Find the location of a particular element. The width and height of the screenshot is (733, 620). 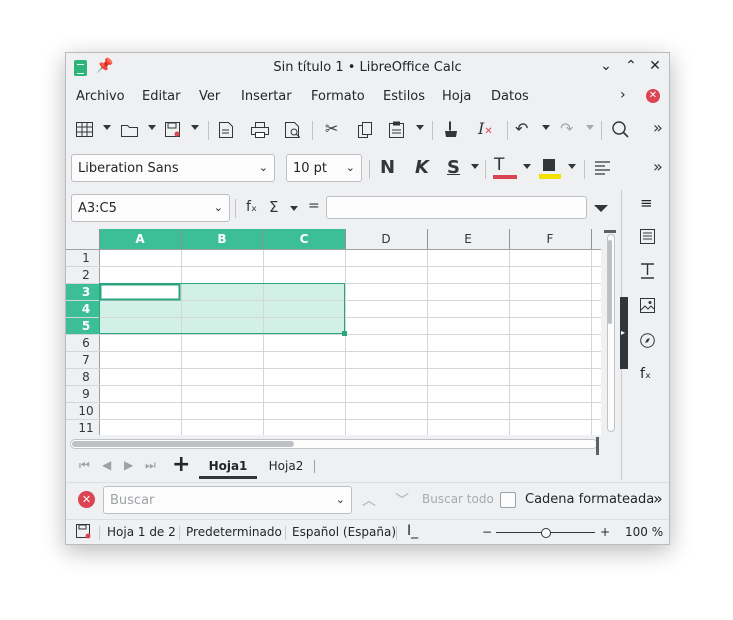

font-size-combo: 10 pt ⌄ is located at coordinates (324, 168).